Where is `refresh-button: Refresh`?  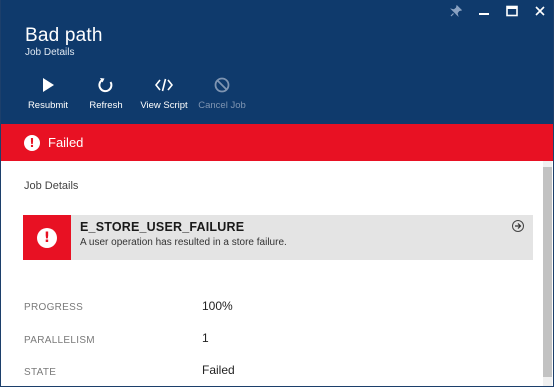
refresh-button: Refresh is located at coordinates (106, 93).